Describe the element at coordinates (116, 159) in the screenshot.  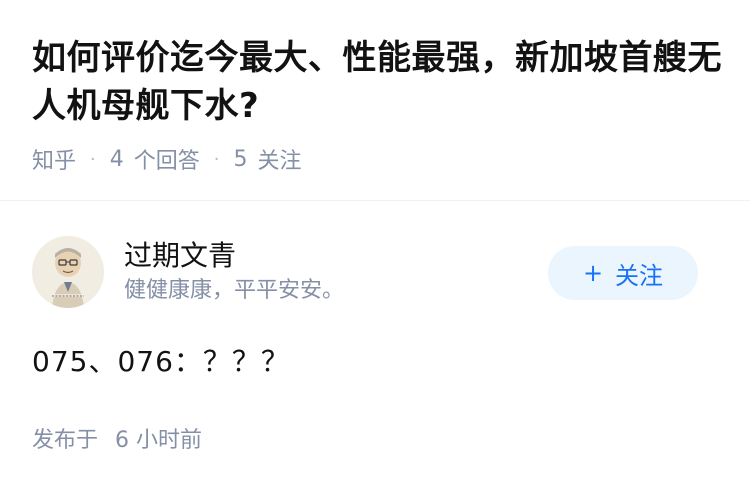
I see `answer-count: 4` at that location.